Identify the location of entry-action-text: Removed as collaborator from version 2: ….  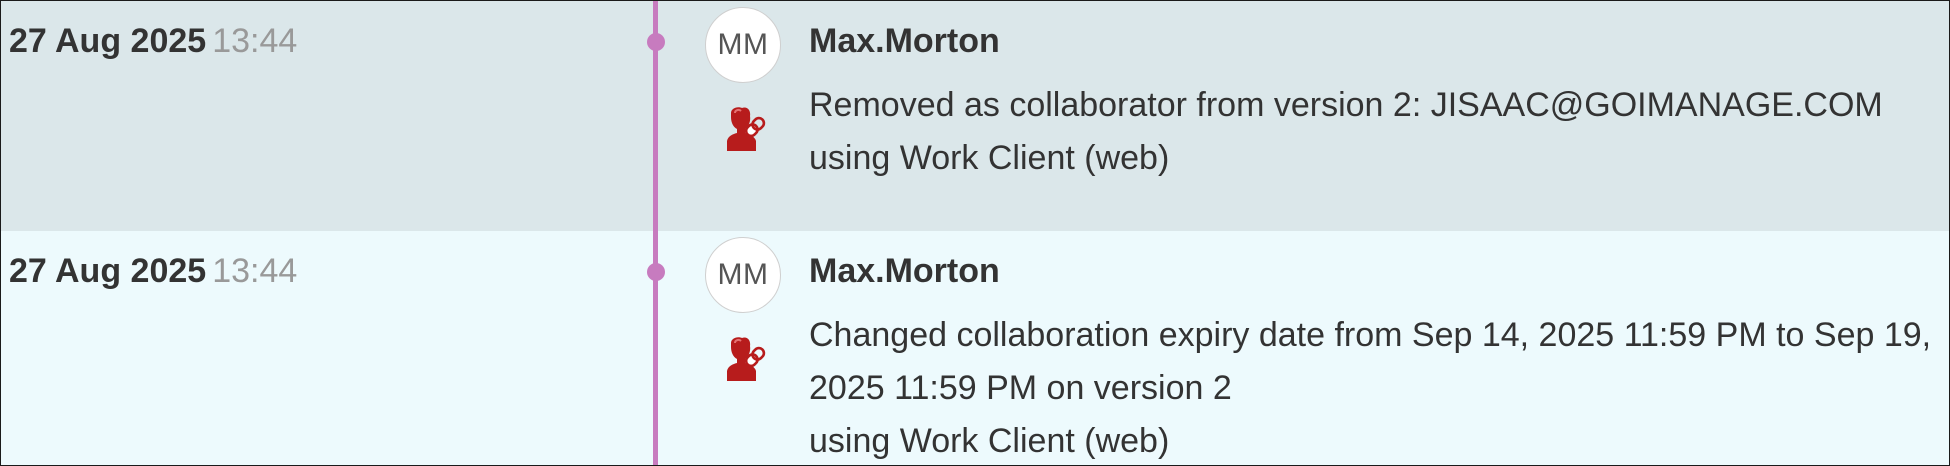
(1346, 105).